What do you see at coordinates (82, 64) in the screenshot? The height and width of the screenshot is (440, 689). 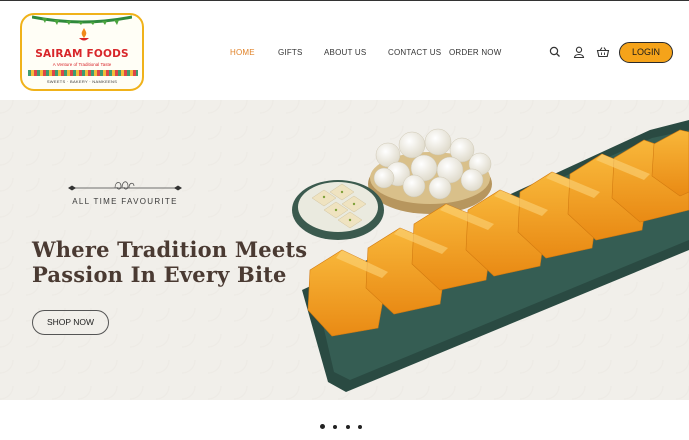 I see `brand-tagline: A Venture of Traditional Taste` at bounding box center [82, 64].